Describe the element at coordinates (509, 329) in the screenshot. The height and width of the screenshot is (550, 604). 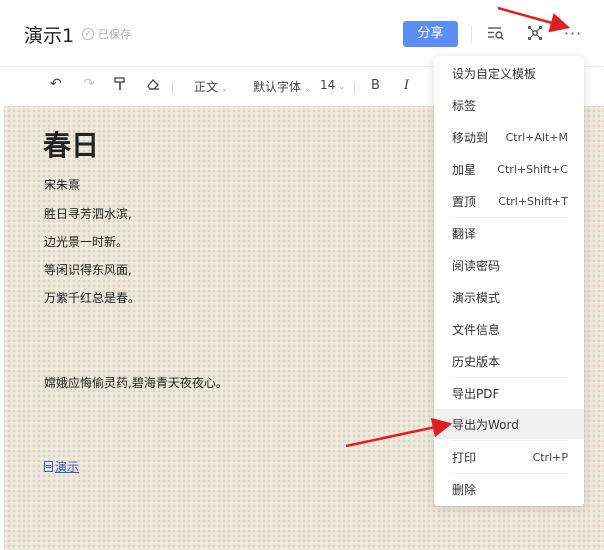
I see `menu-item-file-info: 文件信息` at that location.